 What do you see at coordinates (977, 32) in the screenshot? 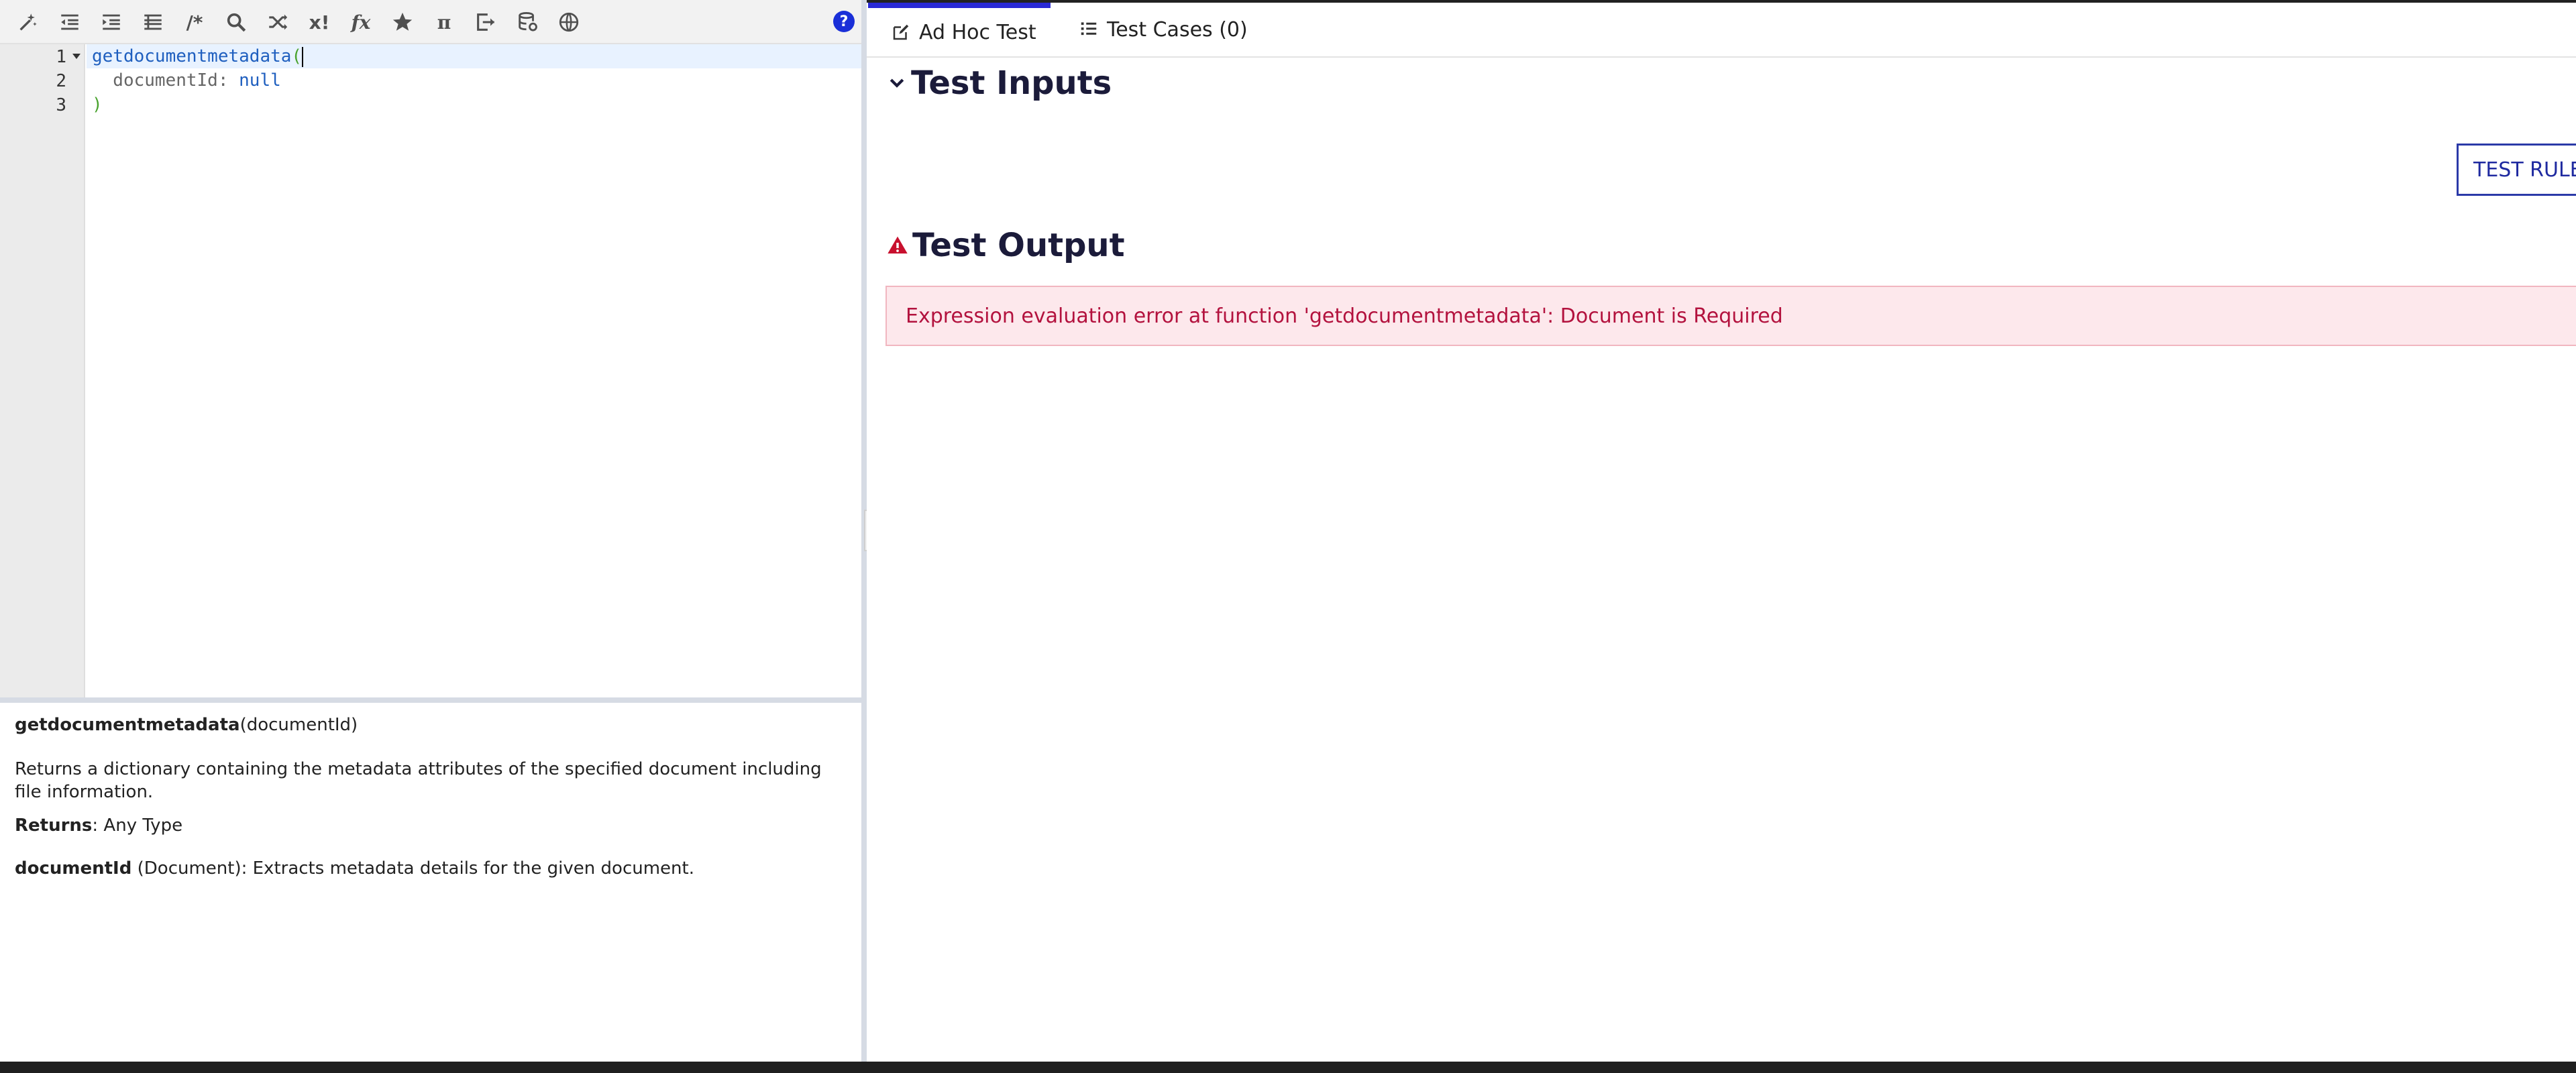
I see `tab-label: Ad Hoc Test` at bounding box center [977, 32].